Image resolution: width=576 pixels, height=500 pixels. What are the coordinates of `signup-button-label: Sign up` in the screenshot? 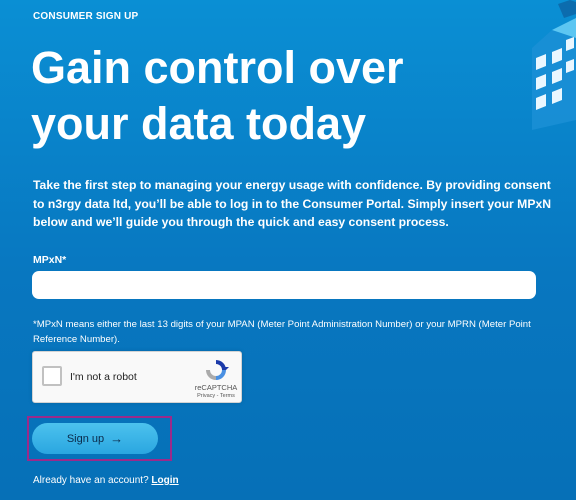 It's located at (85, 438).